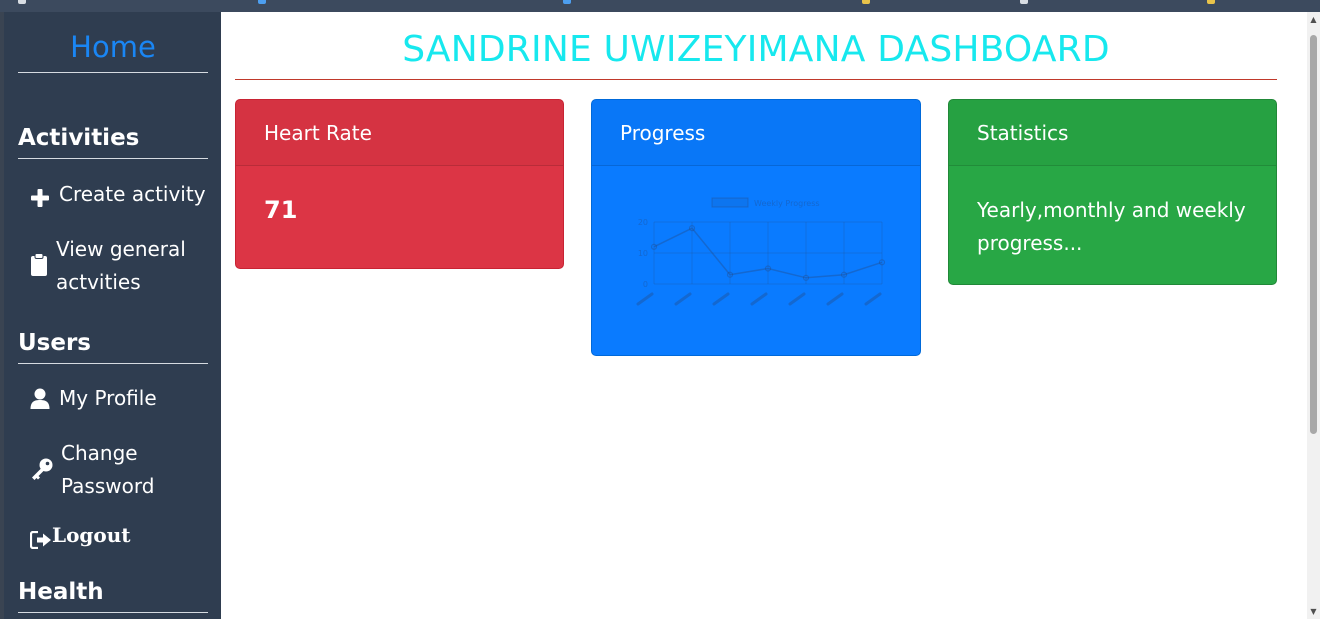 The image size is (1320, 619). Describe the element at coordinates (39, 270) in the screenshot. I see `clipboard-icon` at that location.